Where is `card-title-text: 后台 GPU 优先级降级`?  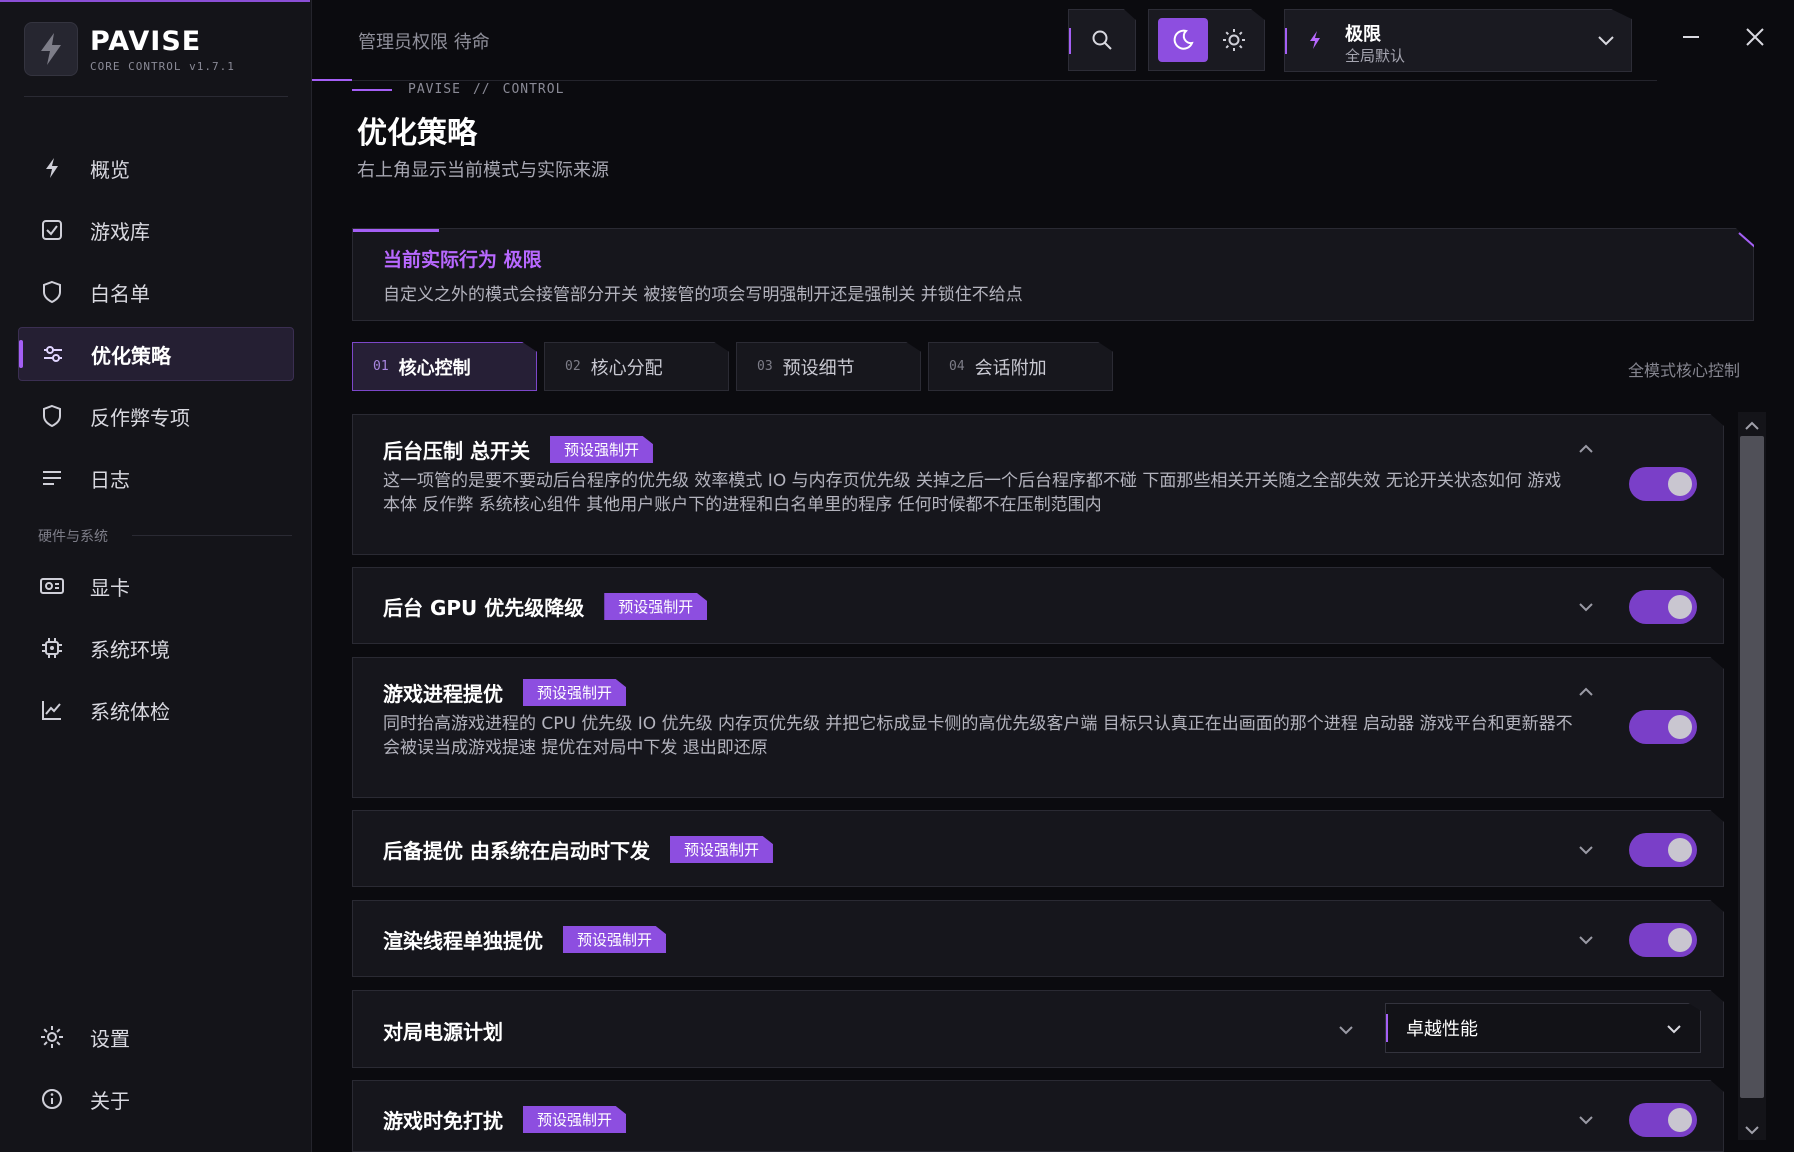
card-title-text: 后台 GPU 优先级降级 is located at coordinates (484, 608).